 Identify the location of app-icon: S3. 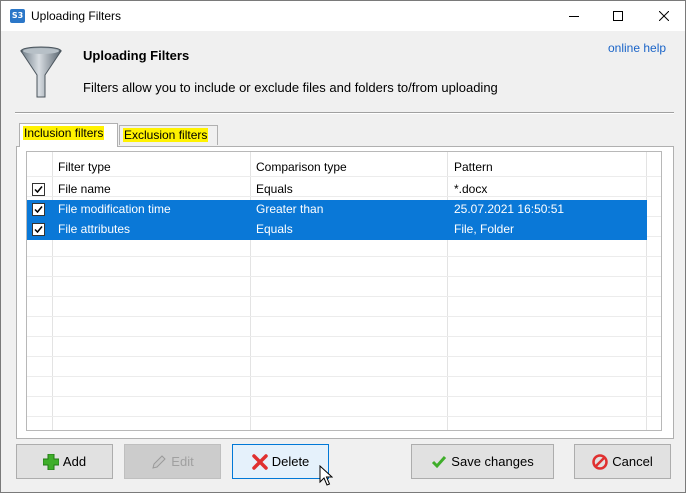
(17, 16).